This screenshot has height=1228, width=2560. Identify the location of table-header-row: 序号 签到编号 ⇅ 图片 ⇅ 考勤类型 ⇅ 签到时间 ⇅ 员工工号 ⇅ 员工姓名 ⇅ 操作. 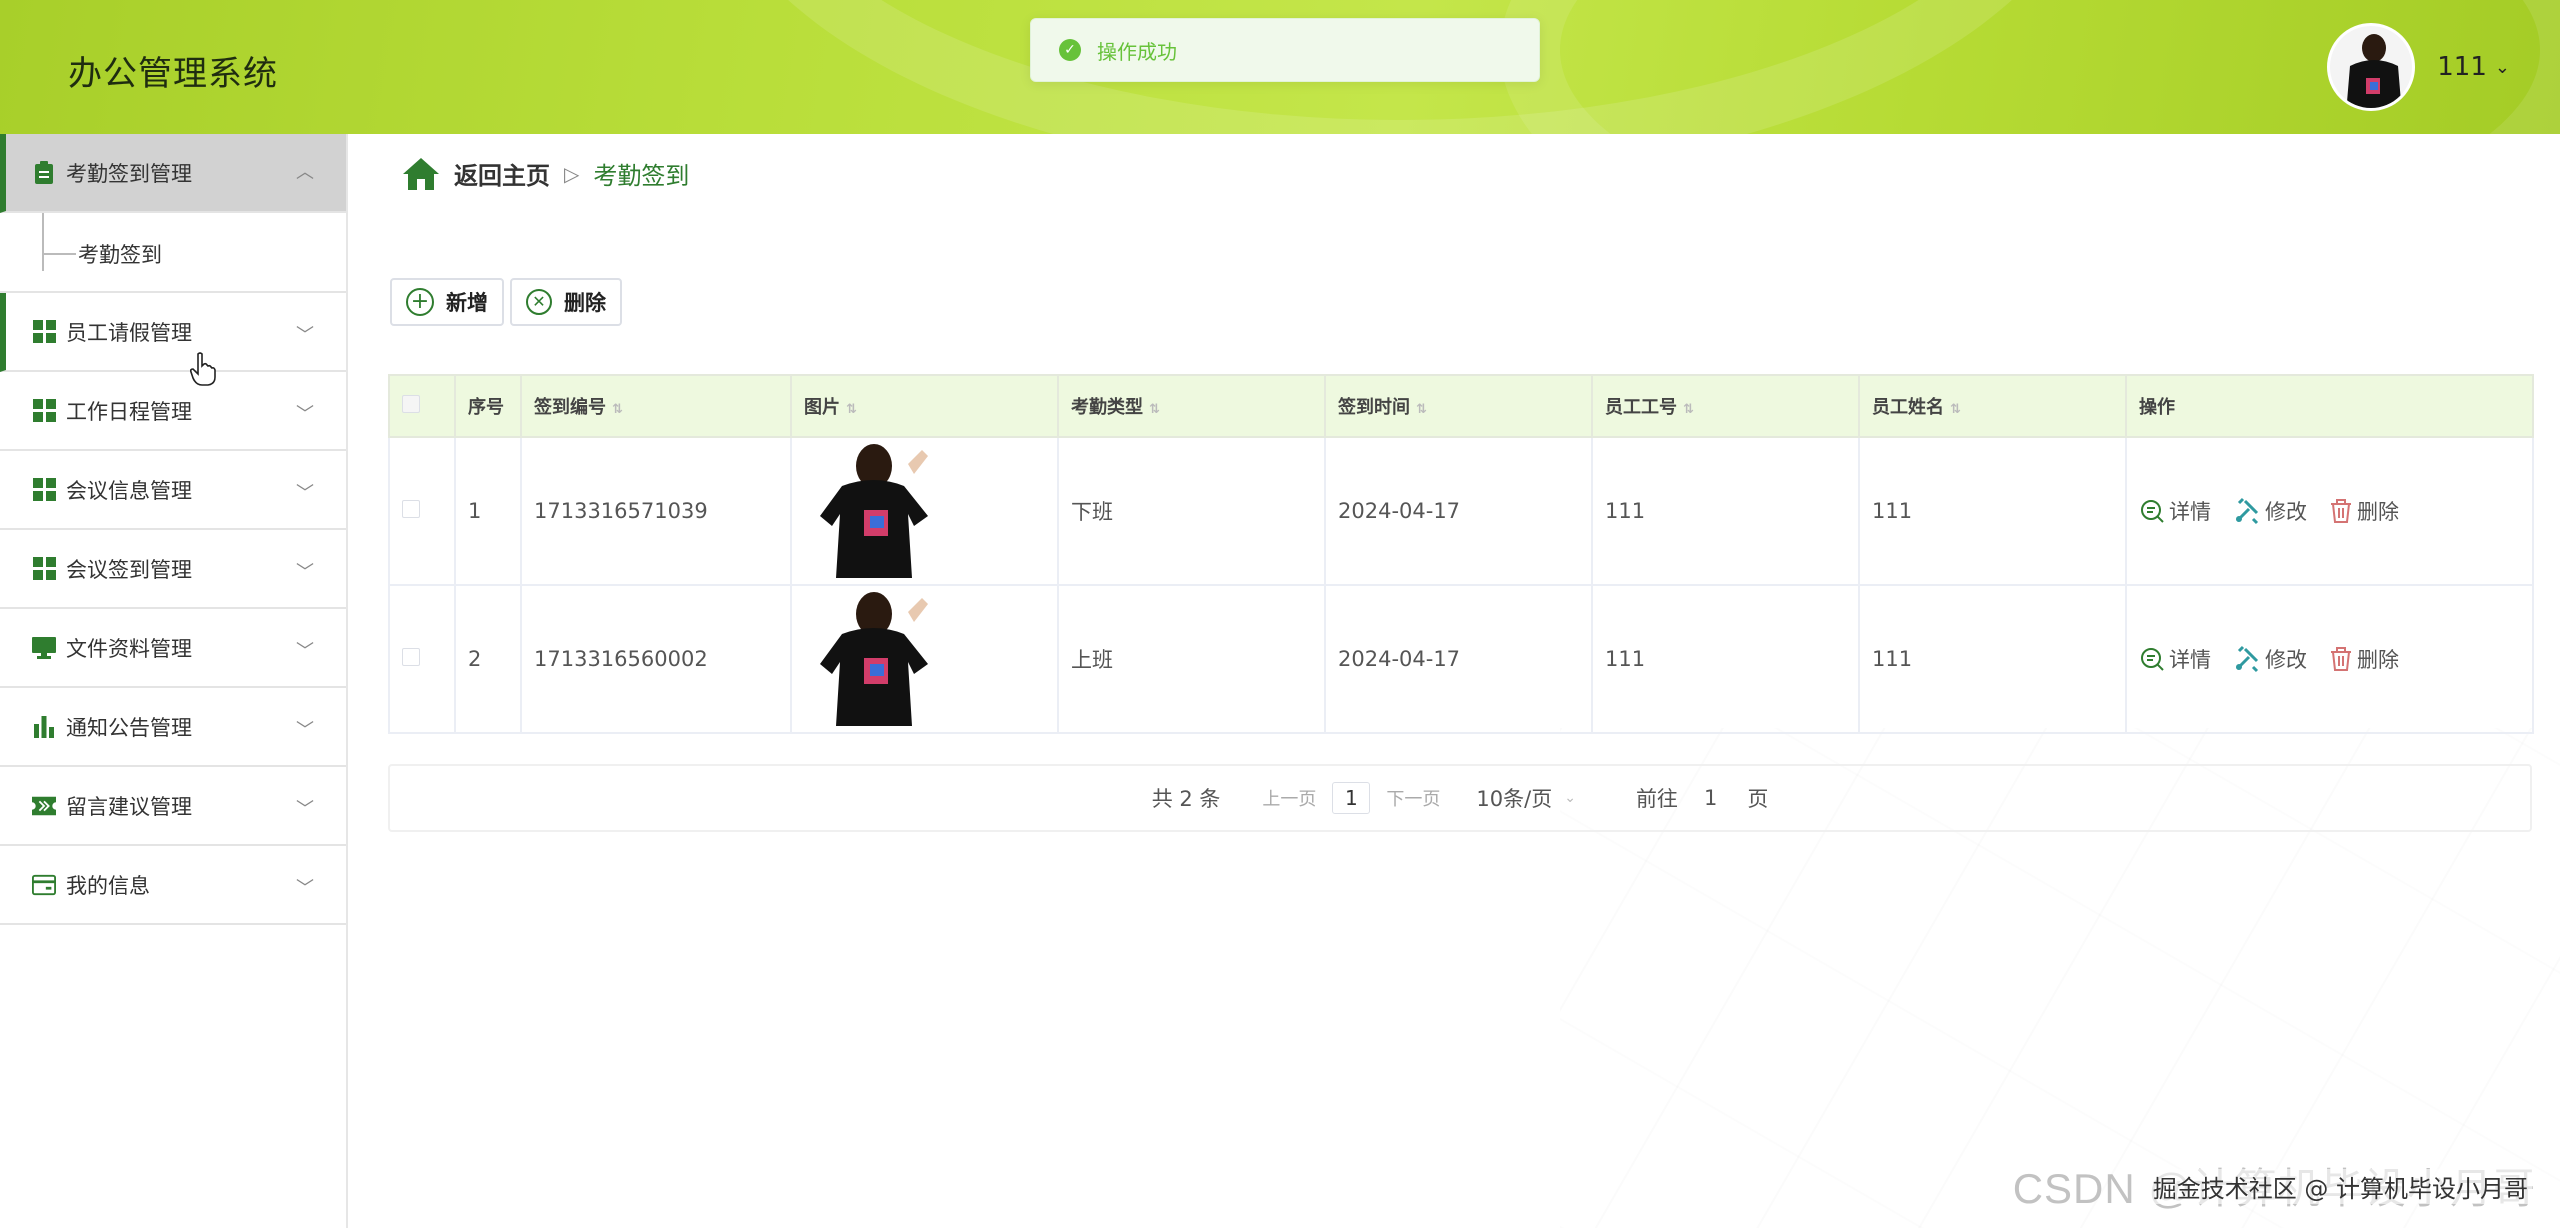
(1461, 406).